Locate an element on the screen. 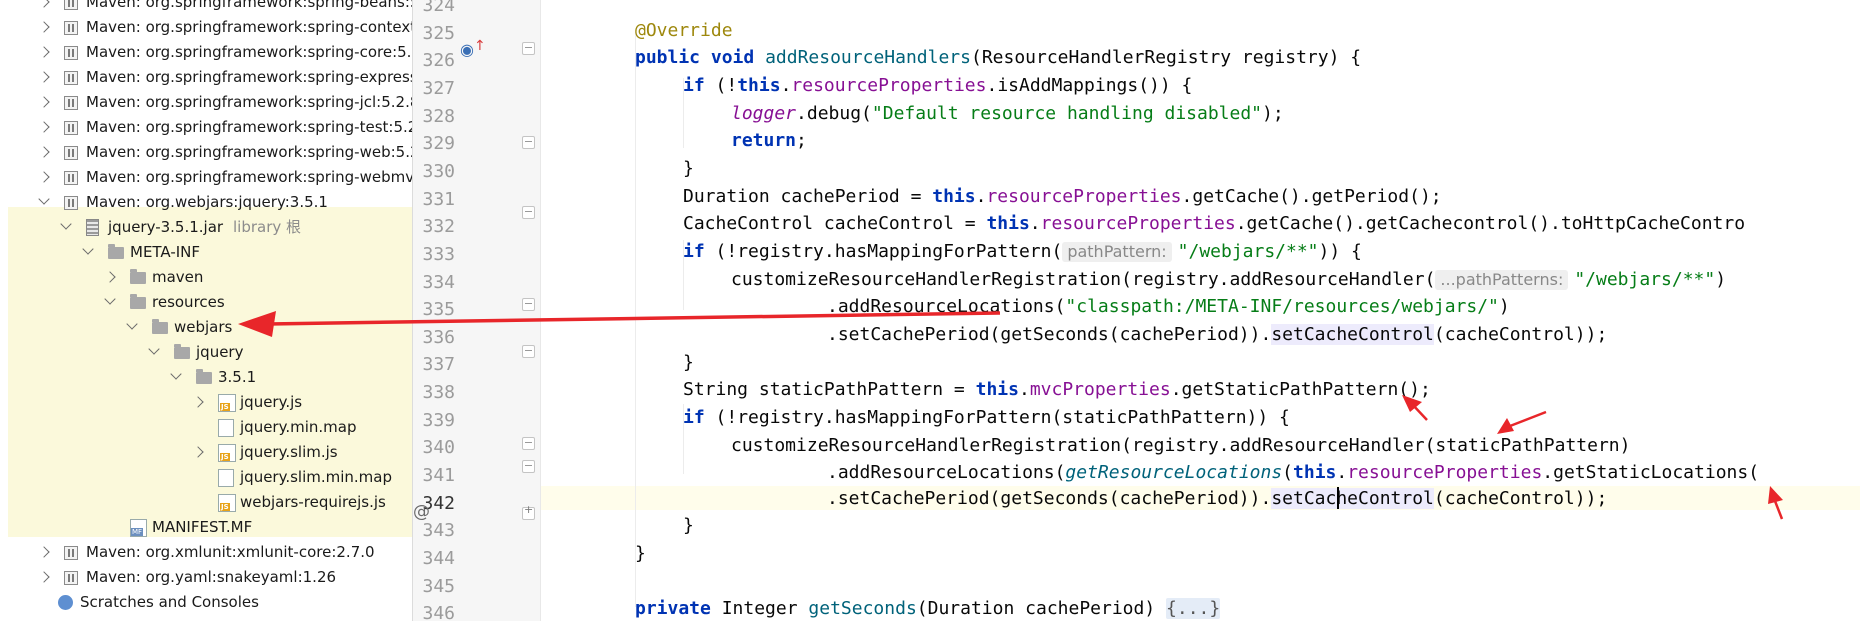 Image resolution: width=1860 pixels, height=626 pixels. override-marker-icon: ◉ is located at coordinates (467, 49).